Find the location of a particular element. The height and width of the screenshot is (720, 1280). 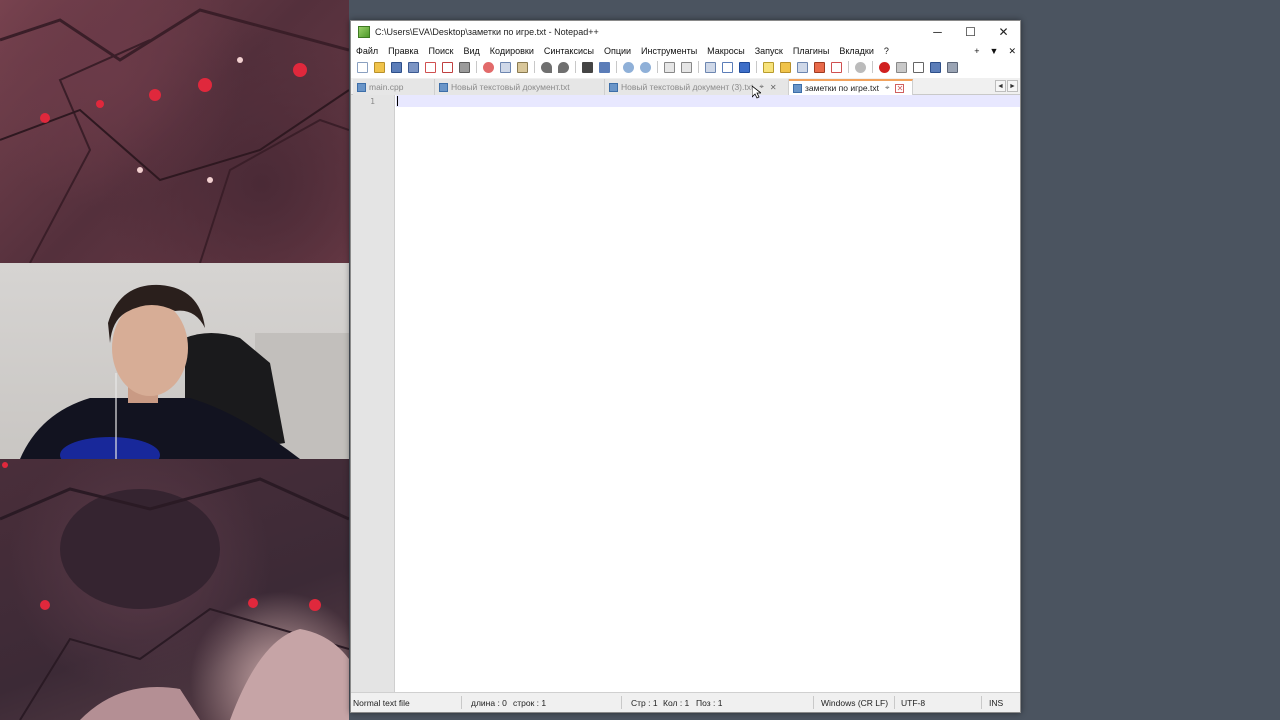

doc-map-icon is located at coordinates (802, 67).